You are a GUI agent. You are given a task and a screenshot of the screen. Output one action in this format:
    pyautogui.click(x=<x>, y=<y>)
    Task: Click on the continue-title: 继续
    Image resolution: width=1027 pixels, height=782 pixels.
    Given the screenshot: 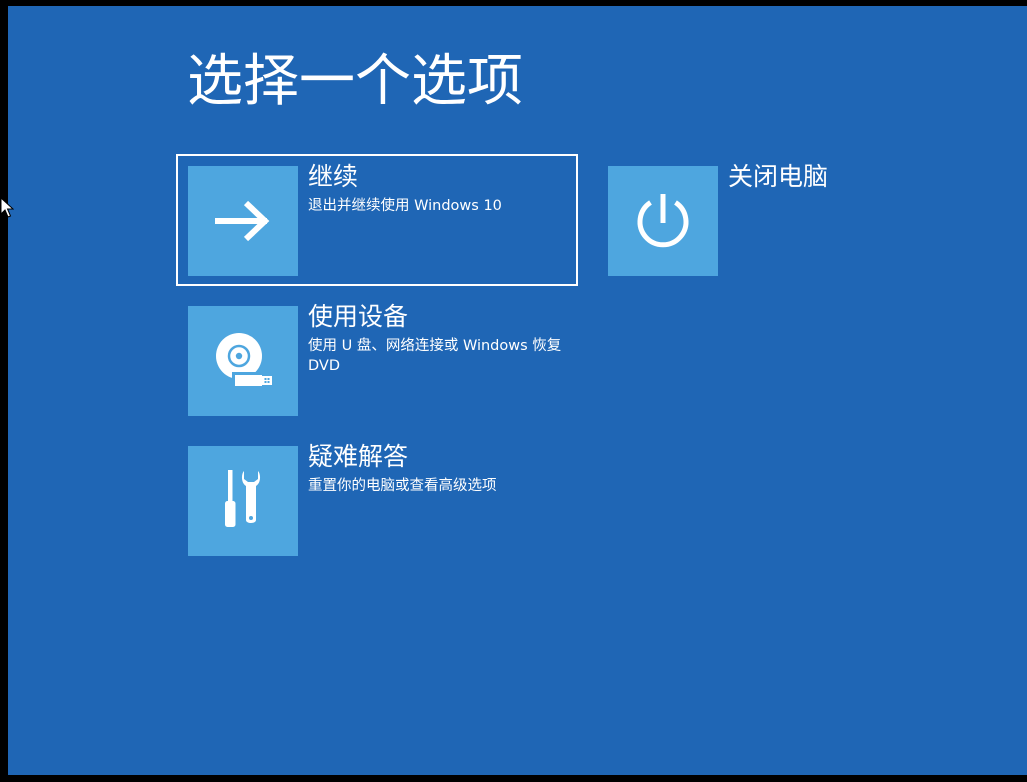 What is the action you would take?
    pyautogui.click(x=333, y=176)
    